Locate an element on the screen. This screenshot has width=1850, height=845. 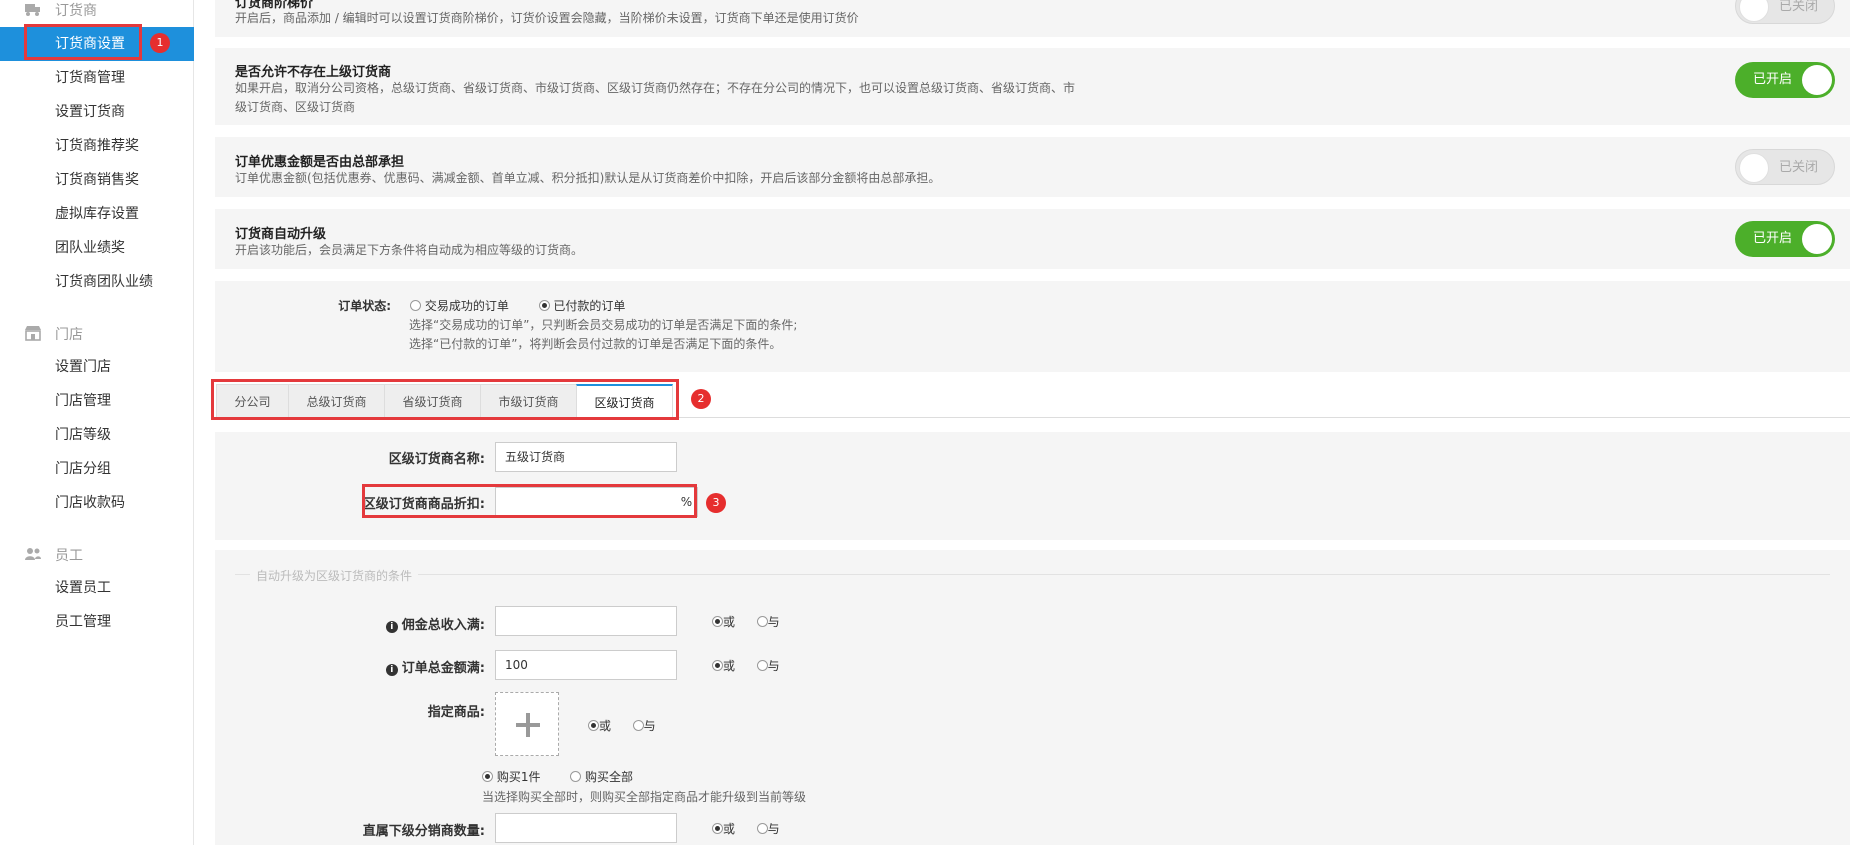
add-goods-button is located at coordinates (527, 724).